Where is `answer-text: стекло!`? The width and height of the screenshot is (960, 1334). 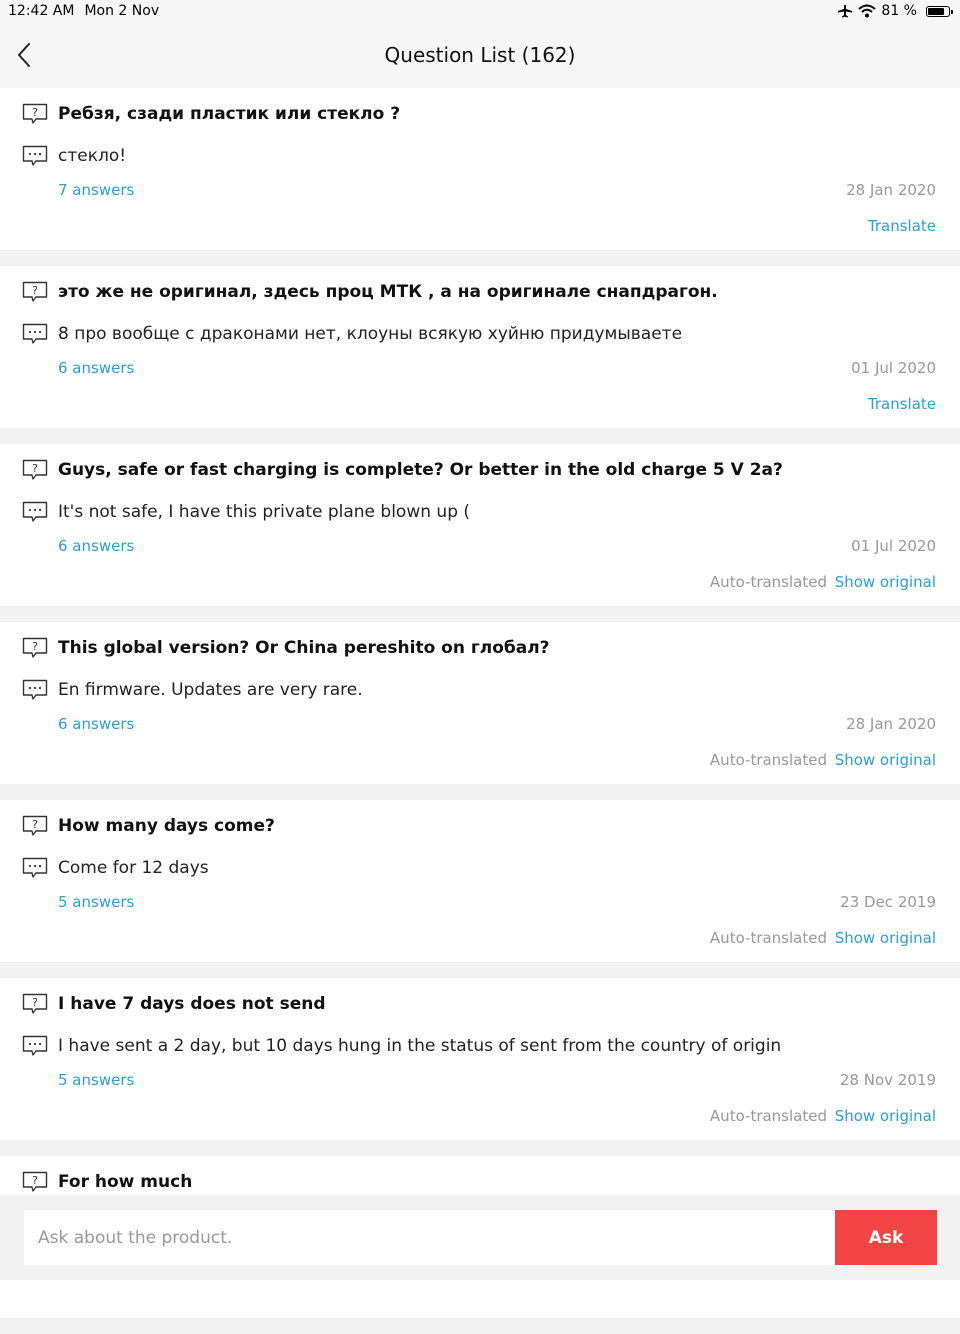
answer-text: стекло! is located at coordinates (92, 156).